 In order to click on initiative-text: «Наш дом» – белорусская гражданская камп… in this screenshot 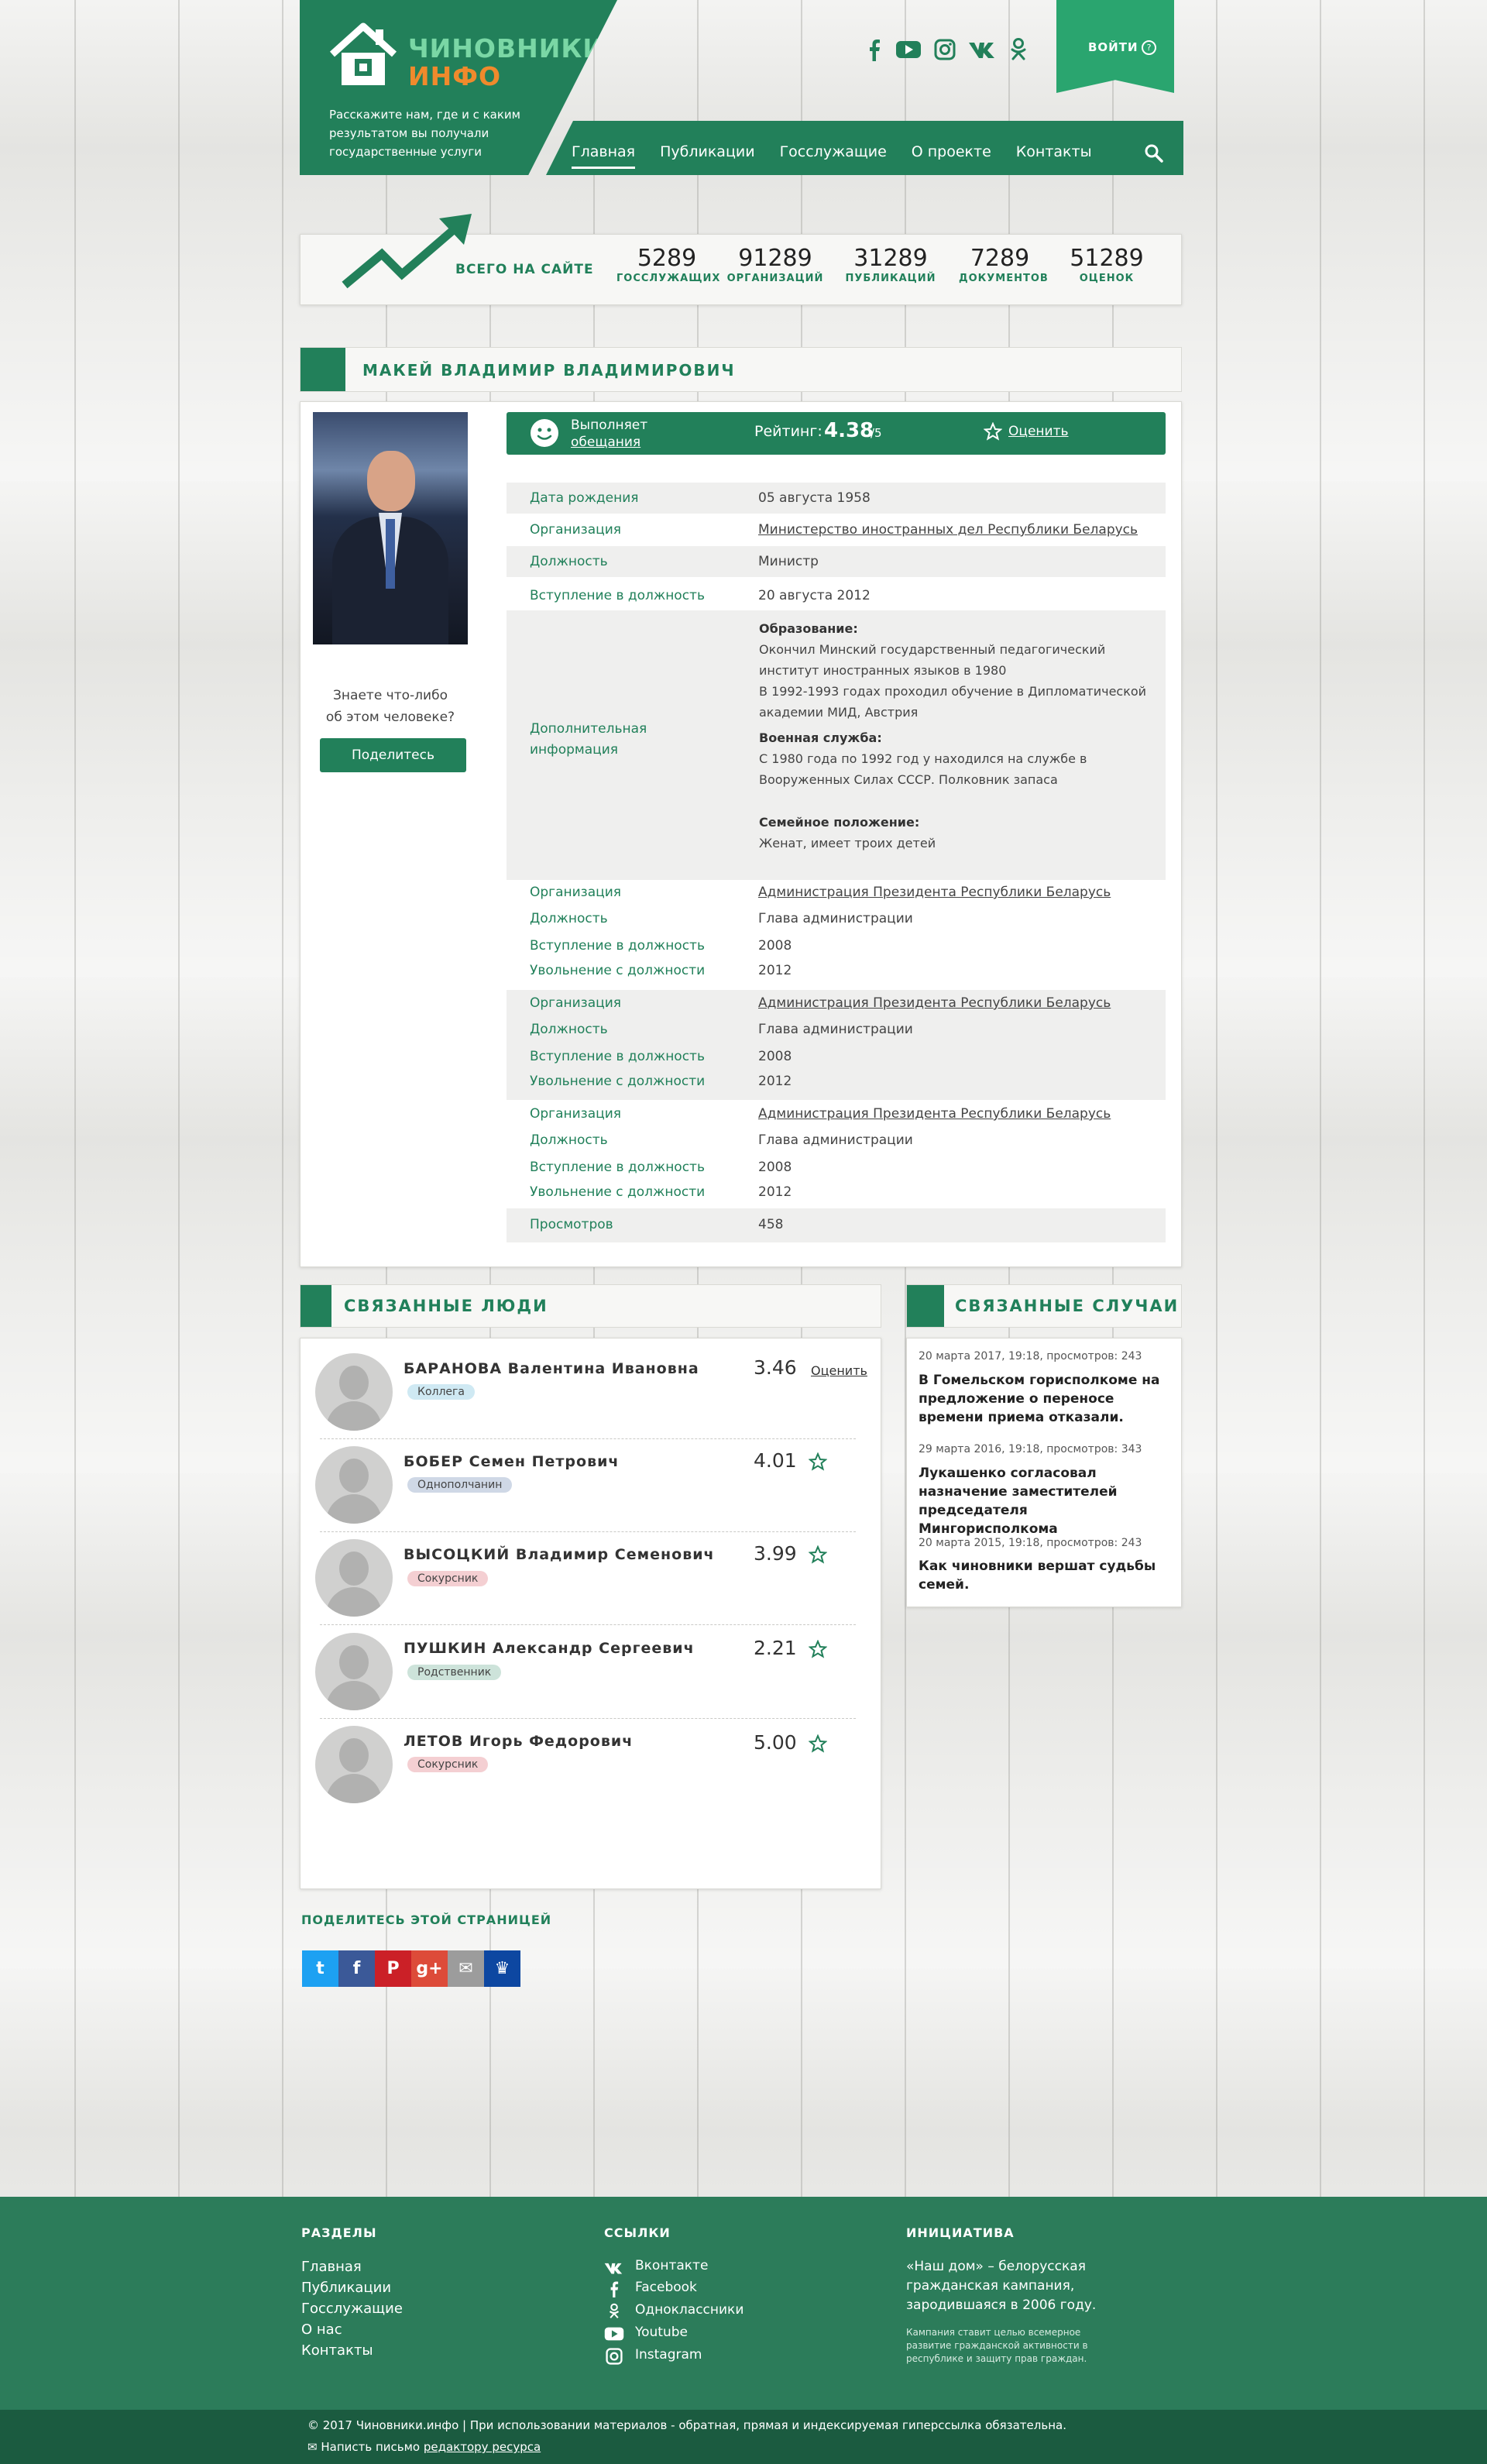, I will do `click(1002, 2286)`.